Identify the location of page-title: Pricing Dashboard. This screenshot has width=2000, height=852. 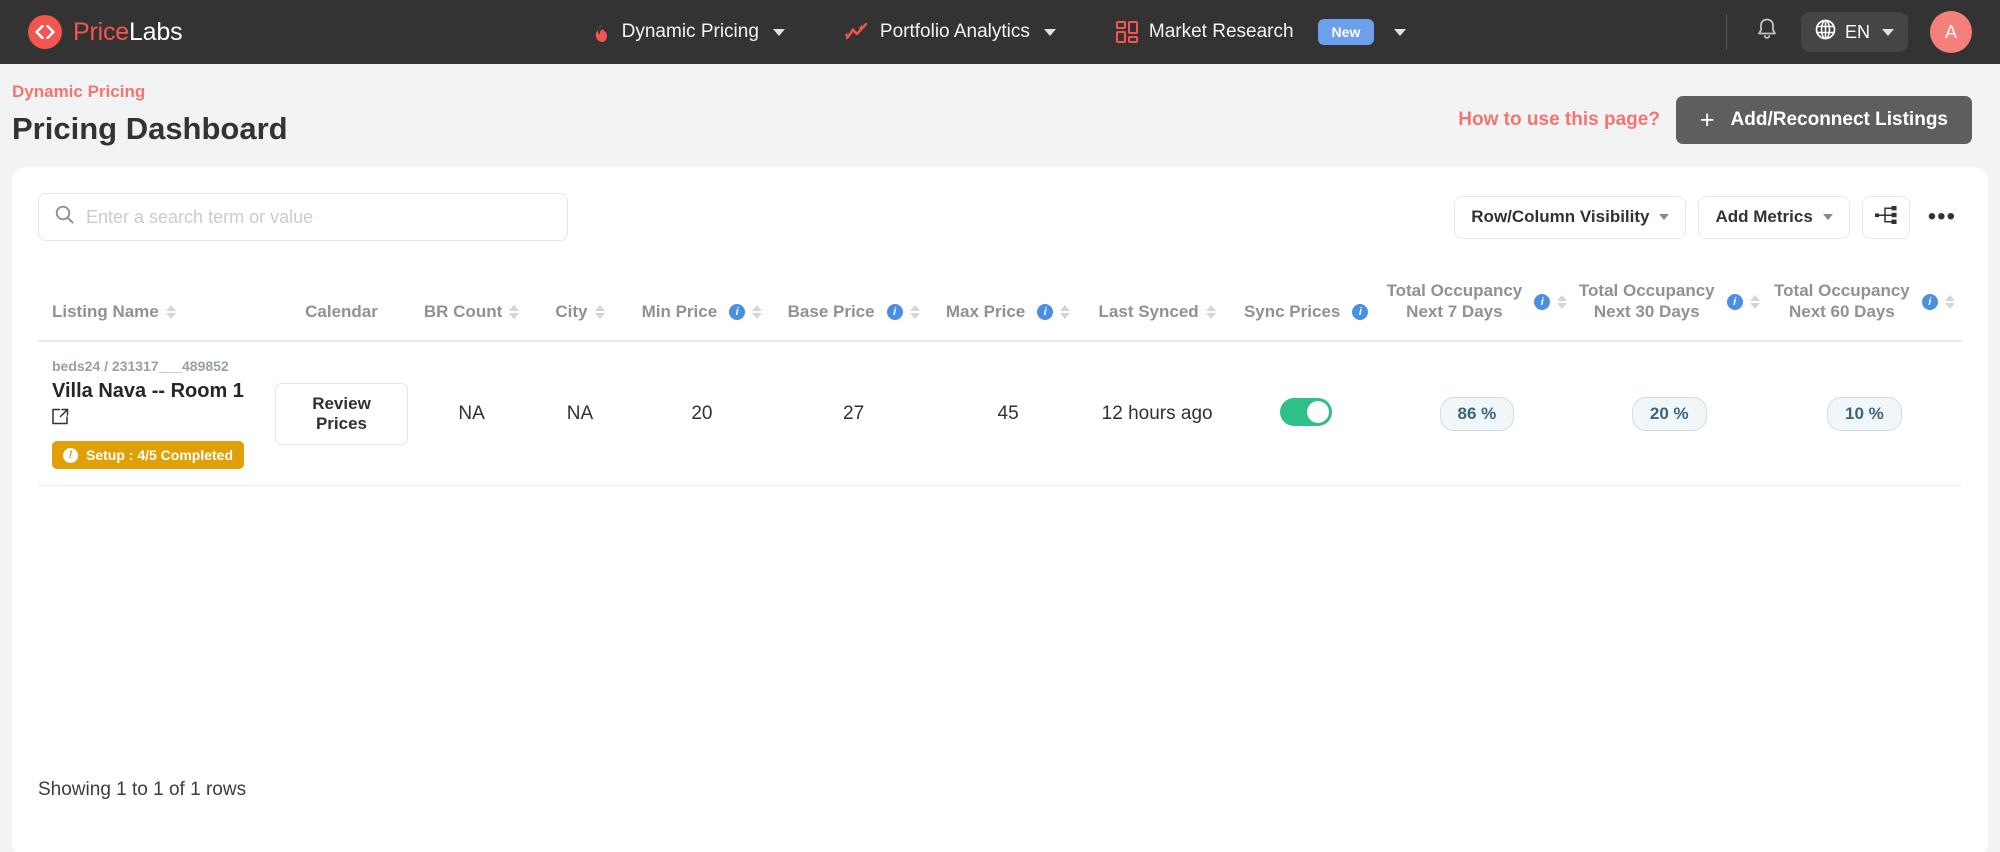
(150, 128).